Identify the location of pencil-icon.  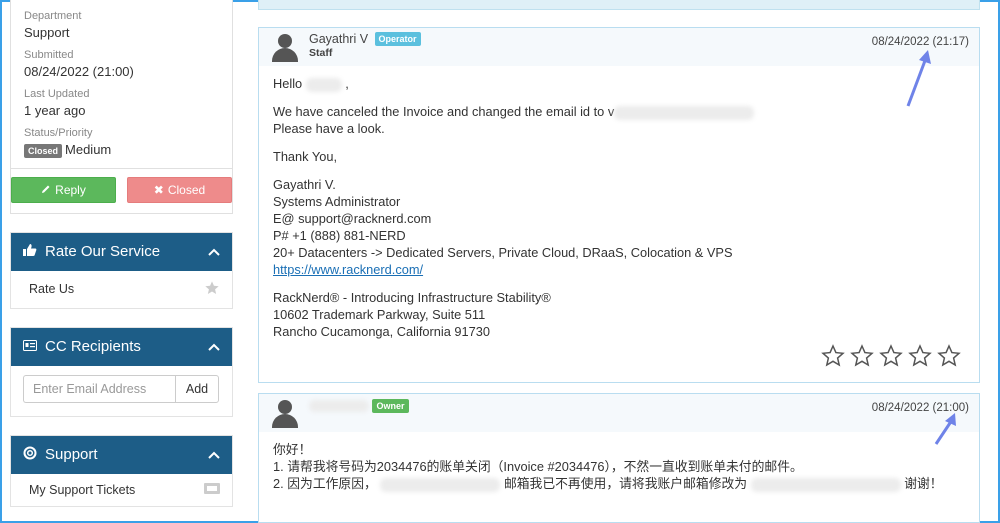
(46, 190).